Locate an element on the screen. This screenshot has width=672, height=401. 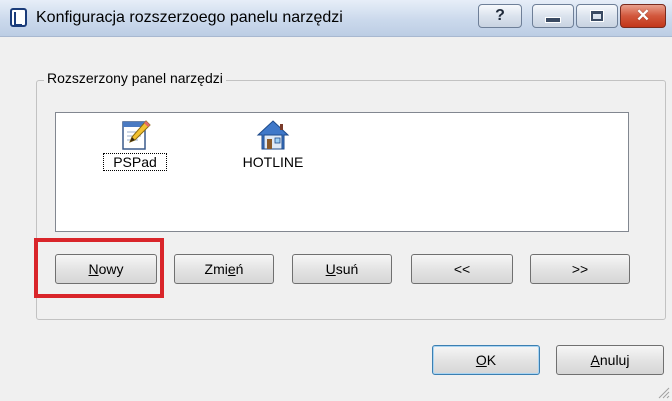
groupbox-legend: Rozszerzony panel narzędzi is located at coordinates (135, 78).